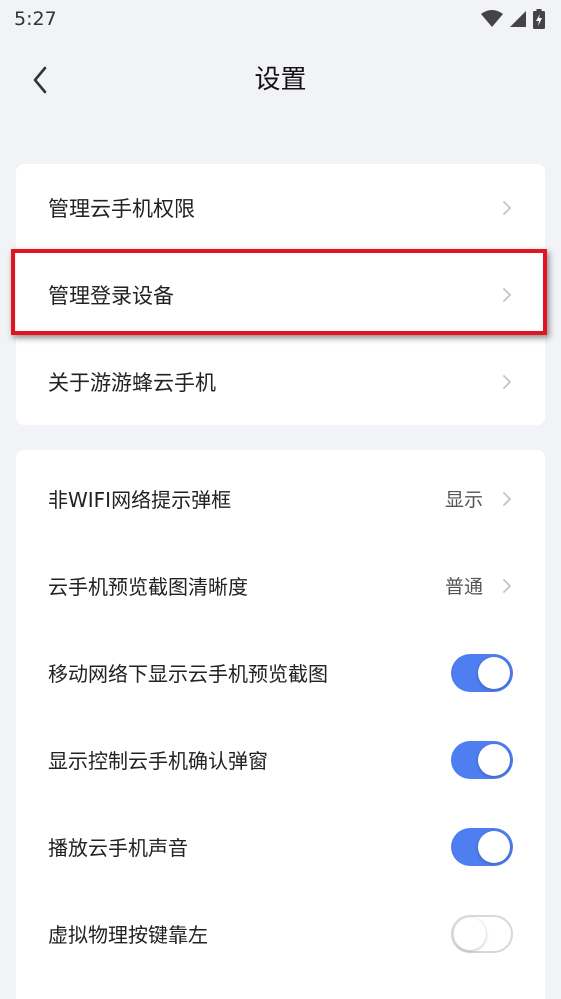 This screenshot has height=999, width=561. I want to click on page-title: 设置, so click(280, 80).